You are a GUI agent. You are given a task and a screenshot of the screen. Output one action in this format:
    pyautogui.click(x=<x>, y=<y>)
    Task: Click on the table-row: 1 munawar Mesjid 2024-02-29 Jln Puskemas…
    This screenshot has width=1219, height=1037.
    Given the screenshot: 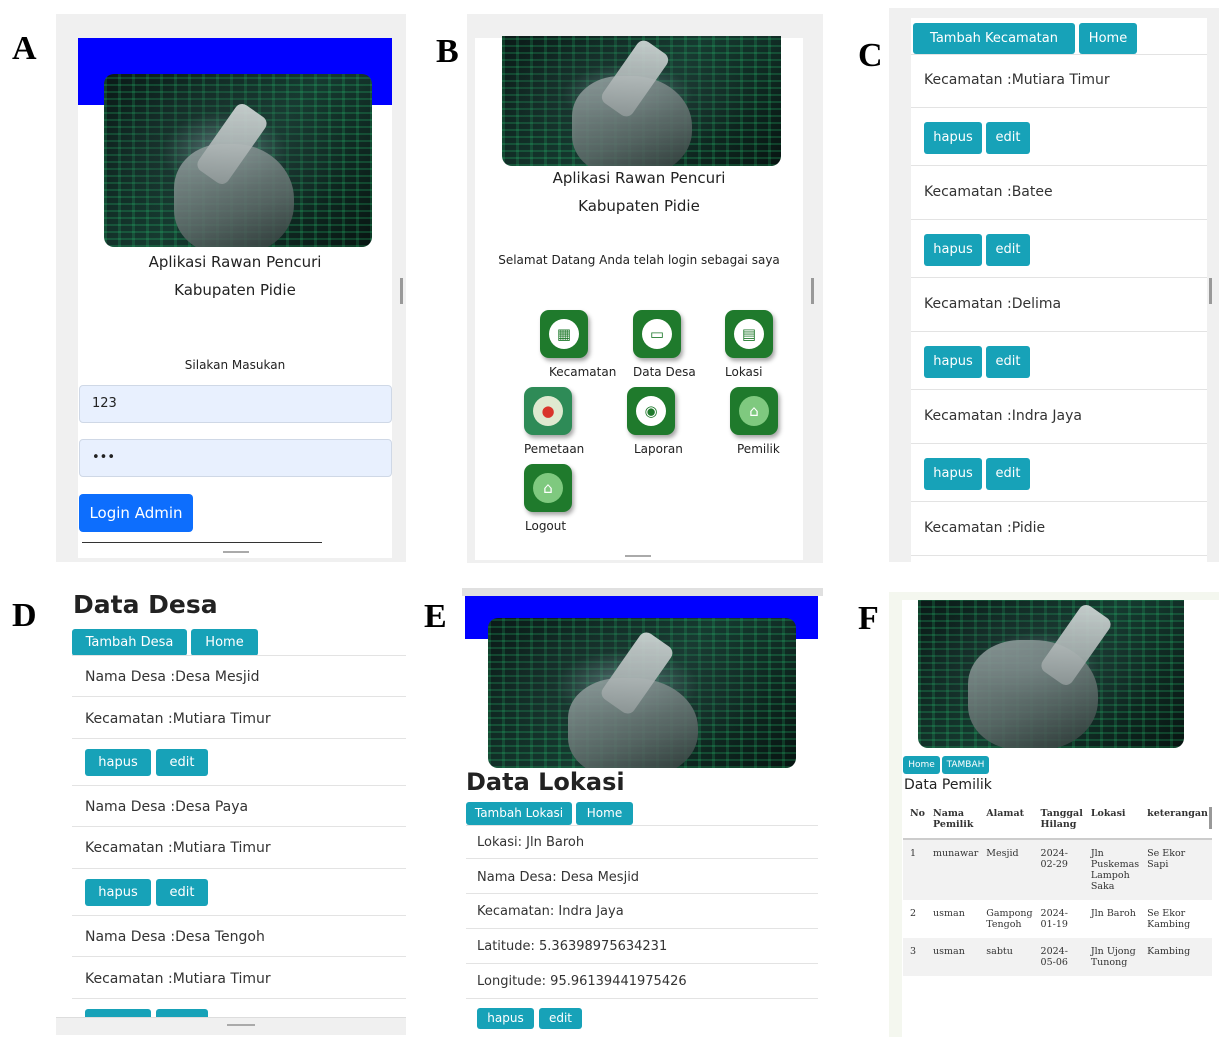 What is the action you would take?
    pyautogui.click(x=1057, y=869)
    